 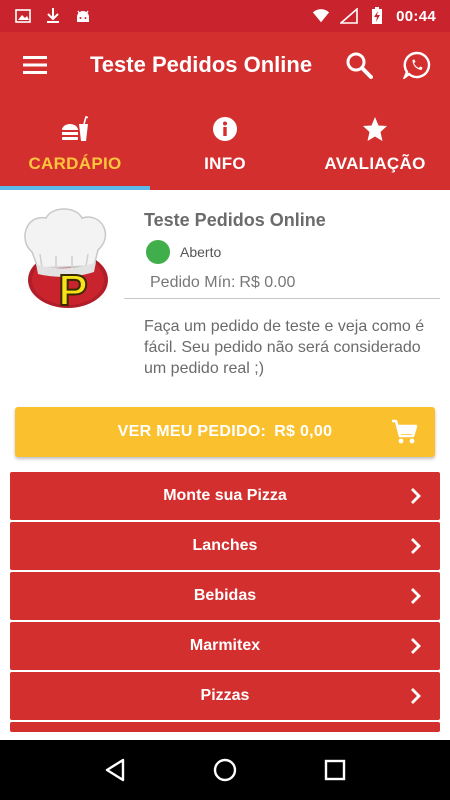 I want to click on battery-charging-icon, so click(x=377, y=16).